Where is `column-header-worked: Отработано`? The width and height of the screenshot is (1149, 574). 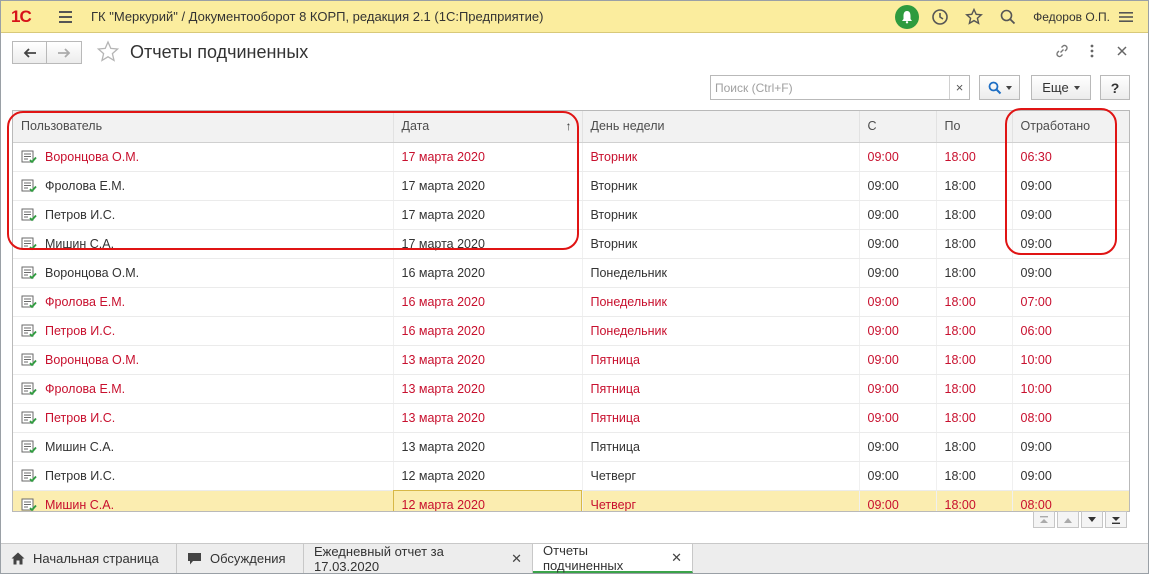
column-header-worked: Отработано is located at coordinates (1070, 127).